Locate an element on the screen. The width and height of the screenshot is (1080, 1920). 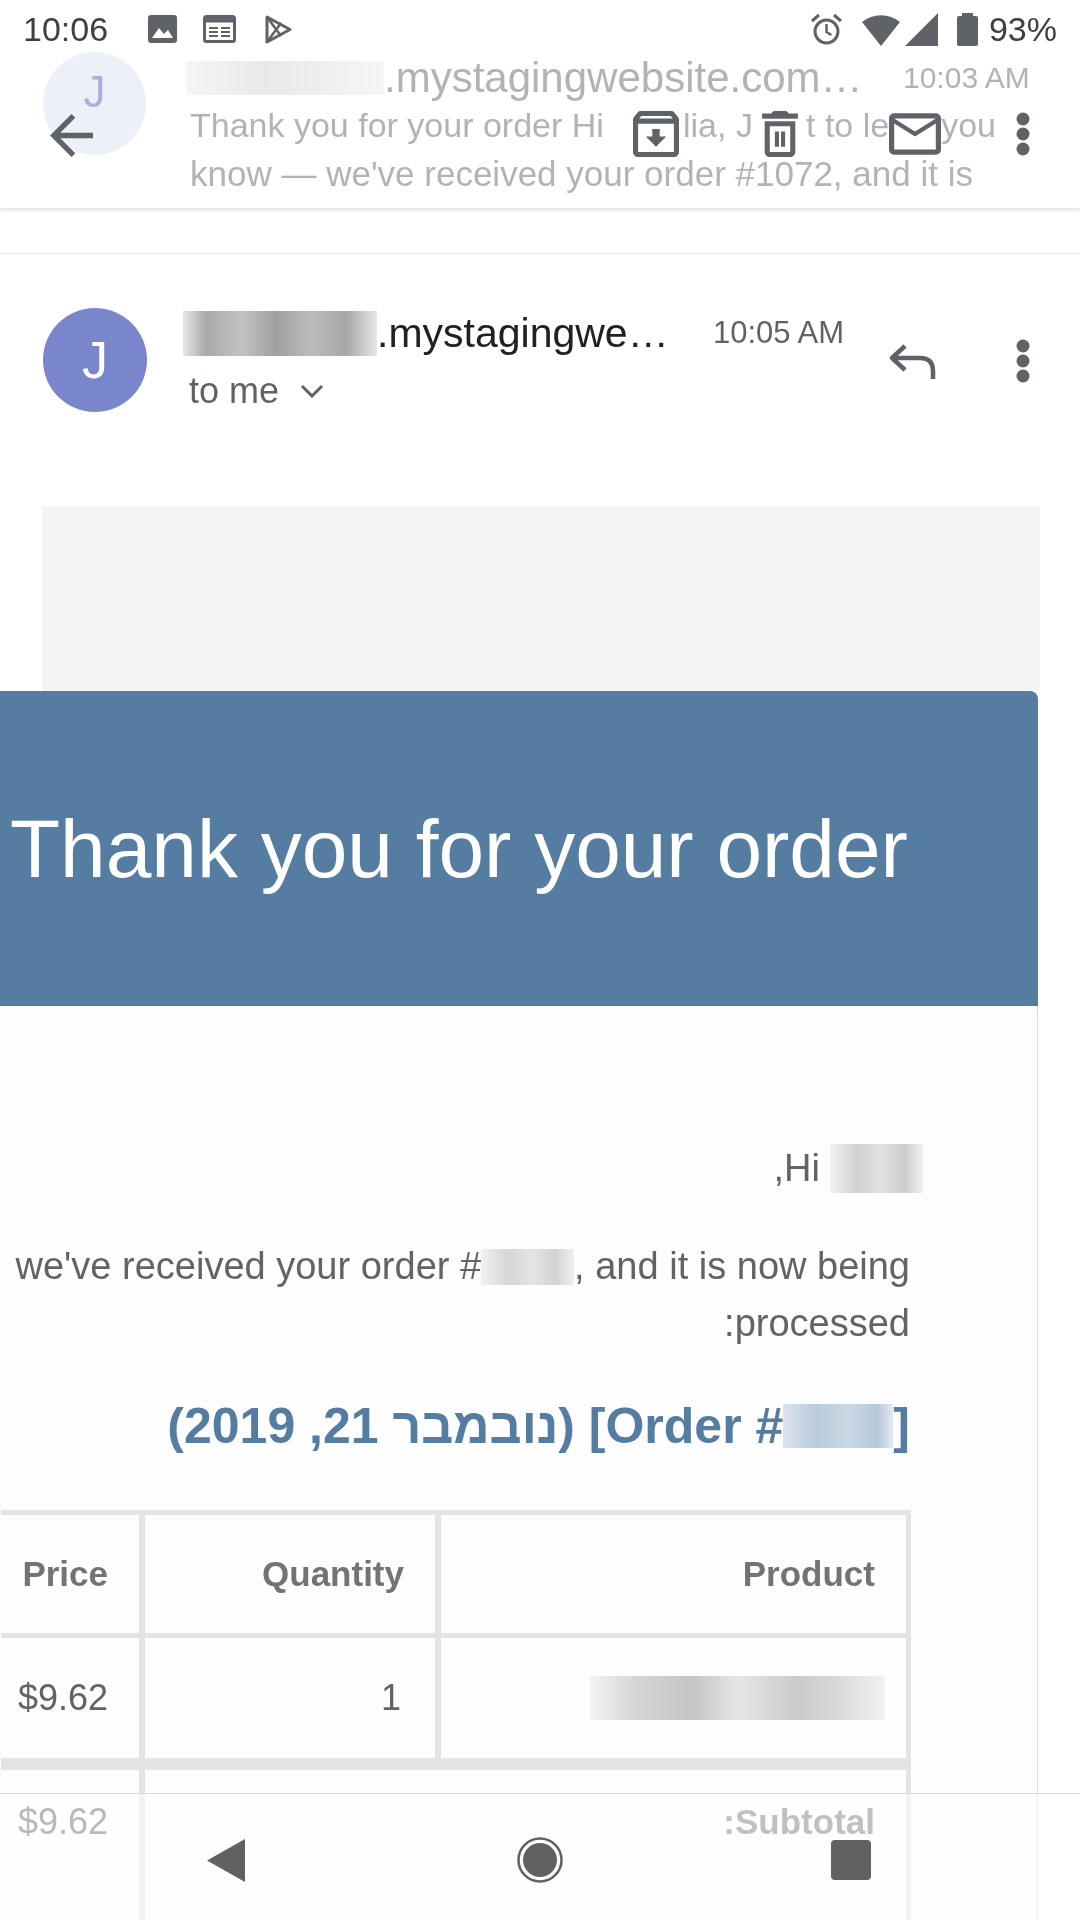
home-circle-icon is located at coordinates (540, 1860).